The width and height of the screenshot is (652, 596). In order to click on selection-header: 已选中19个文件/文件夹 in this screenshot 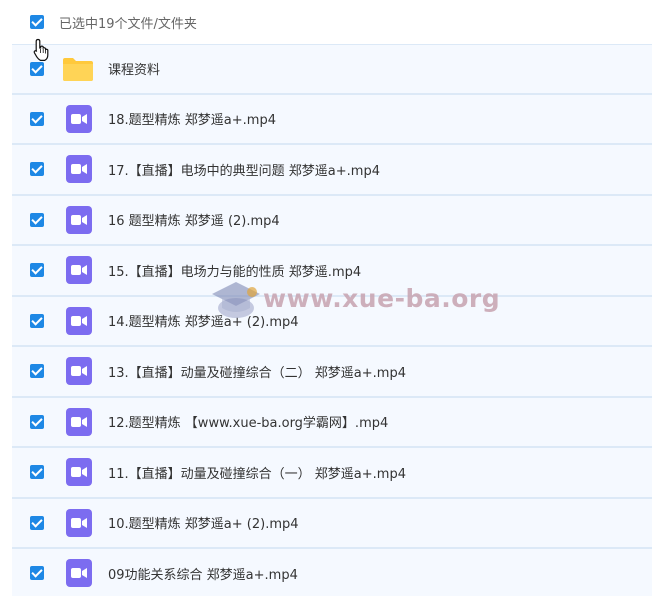, I will do `click(332, 22)`.